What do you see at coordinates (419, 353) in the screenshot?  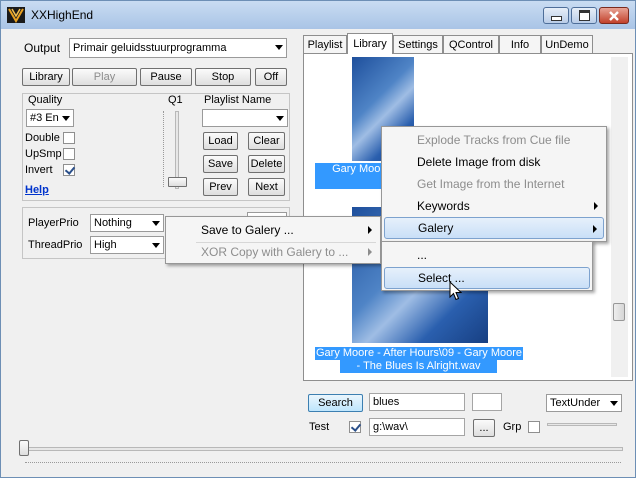 I see `library-item-2-line1: Gary Moore - After Hours\09 - Gary Moore` at bounding box center [419, 353].